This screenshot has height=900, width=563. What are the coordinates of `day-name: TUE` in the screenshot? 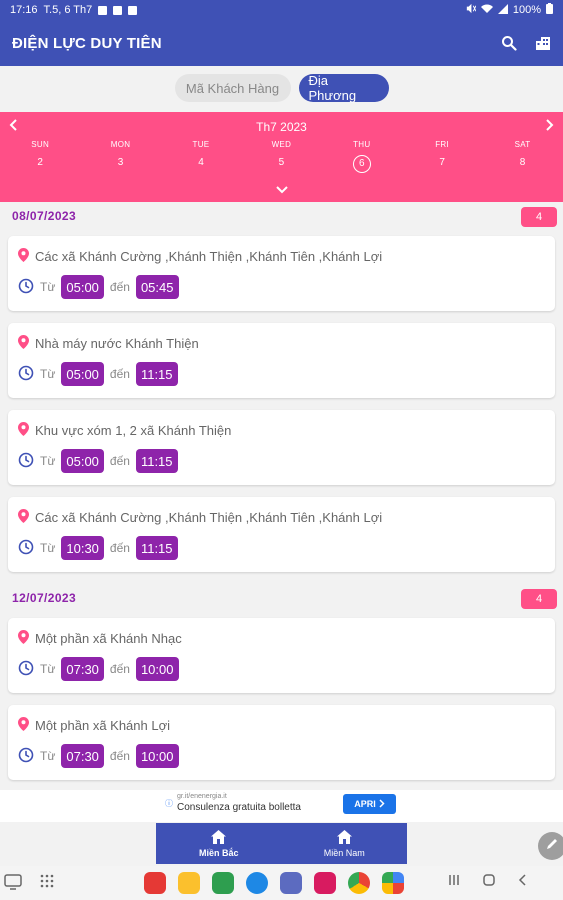 It's located at (201, 144).